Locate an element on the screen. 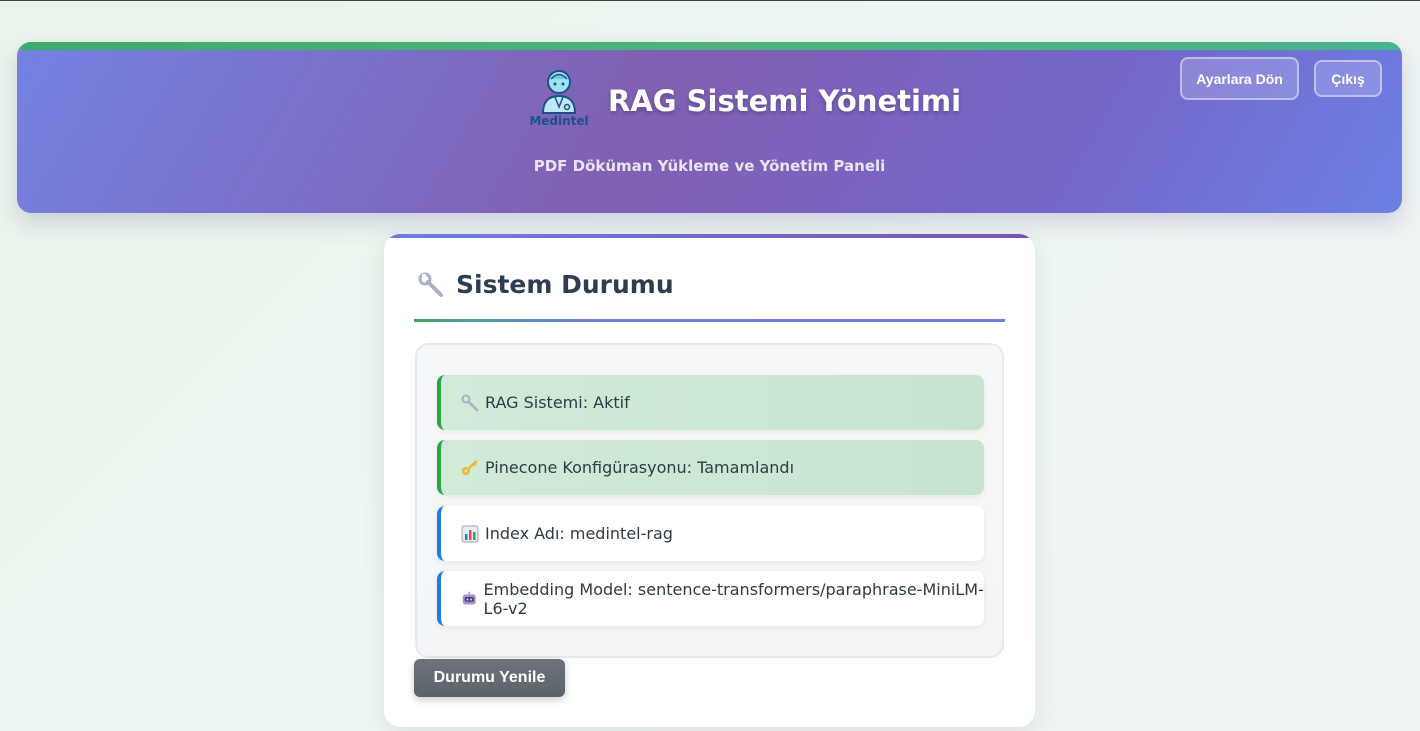  refresh-status-button: Durumu Yenile is located at coordinates (489, 678).